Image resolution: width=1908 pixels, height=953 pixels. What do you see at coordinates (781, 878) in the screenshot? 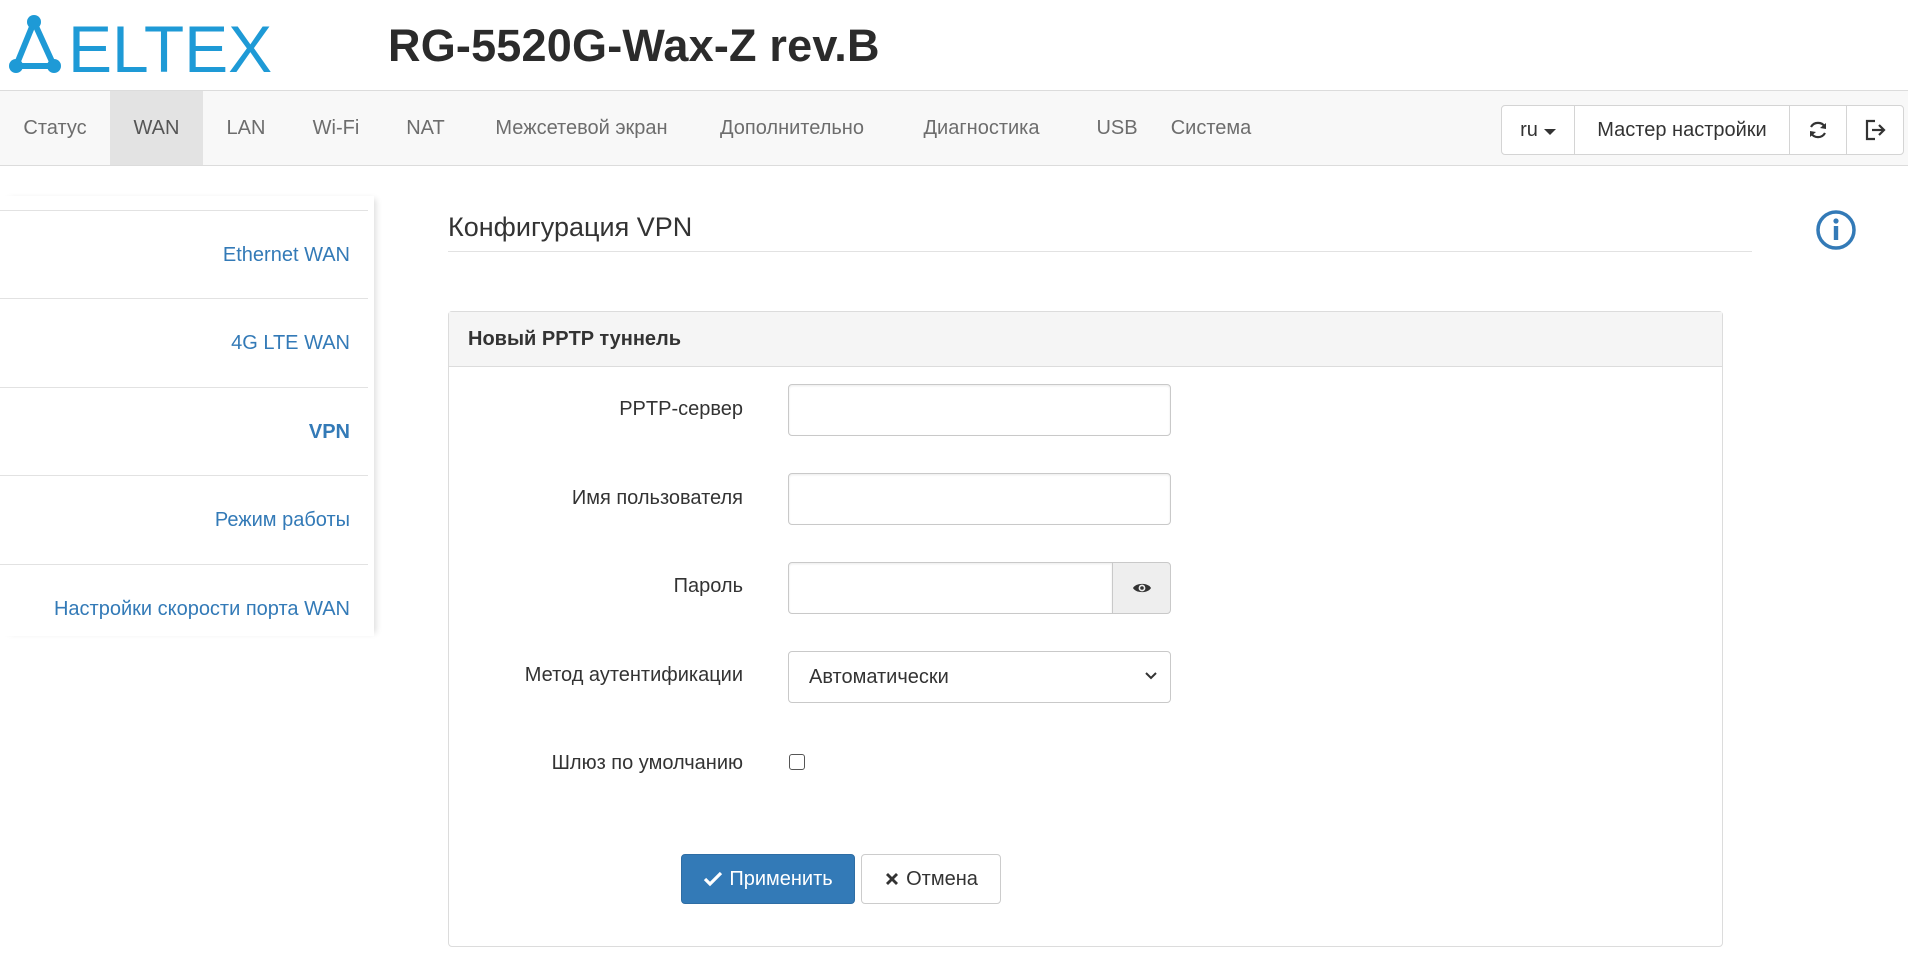
I see `apply-label: Применить` at bounding box center [781, 878].